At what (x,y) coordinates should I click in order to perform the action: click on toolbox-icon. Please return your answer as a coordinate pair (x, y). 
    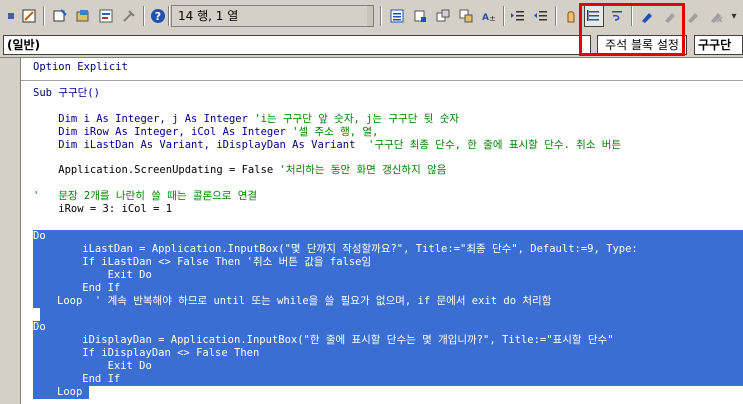
    Looking at the image, I should click on (129, 16).